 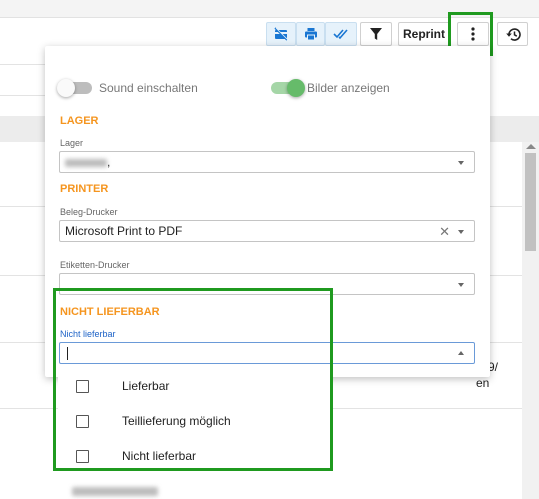 I want to click on card-off-icon, so click(x=281, y=34).